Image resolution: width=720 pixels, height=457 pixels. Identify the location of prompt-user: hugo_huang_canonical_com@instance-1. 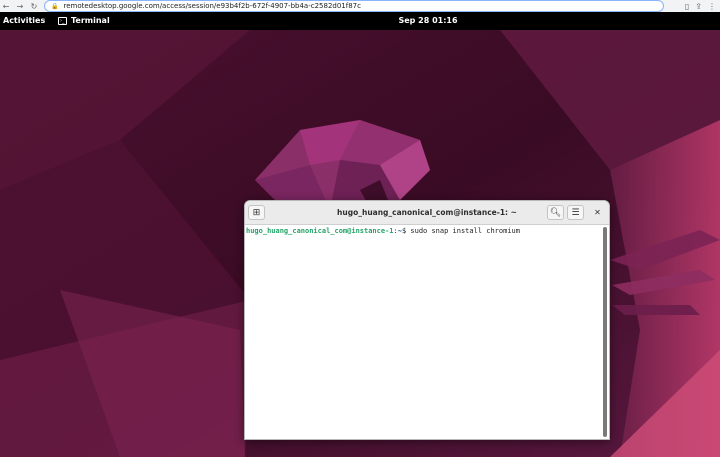
(320, 231).